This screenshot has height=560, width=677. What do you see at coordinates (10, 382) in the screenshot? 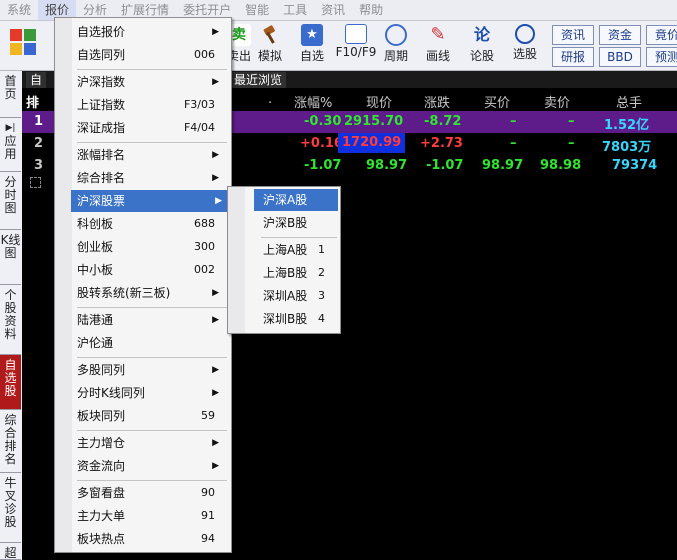
I see `sidebar-watchlist: 自选股` at bounding box center [10, 382].